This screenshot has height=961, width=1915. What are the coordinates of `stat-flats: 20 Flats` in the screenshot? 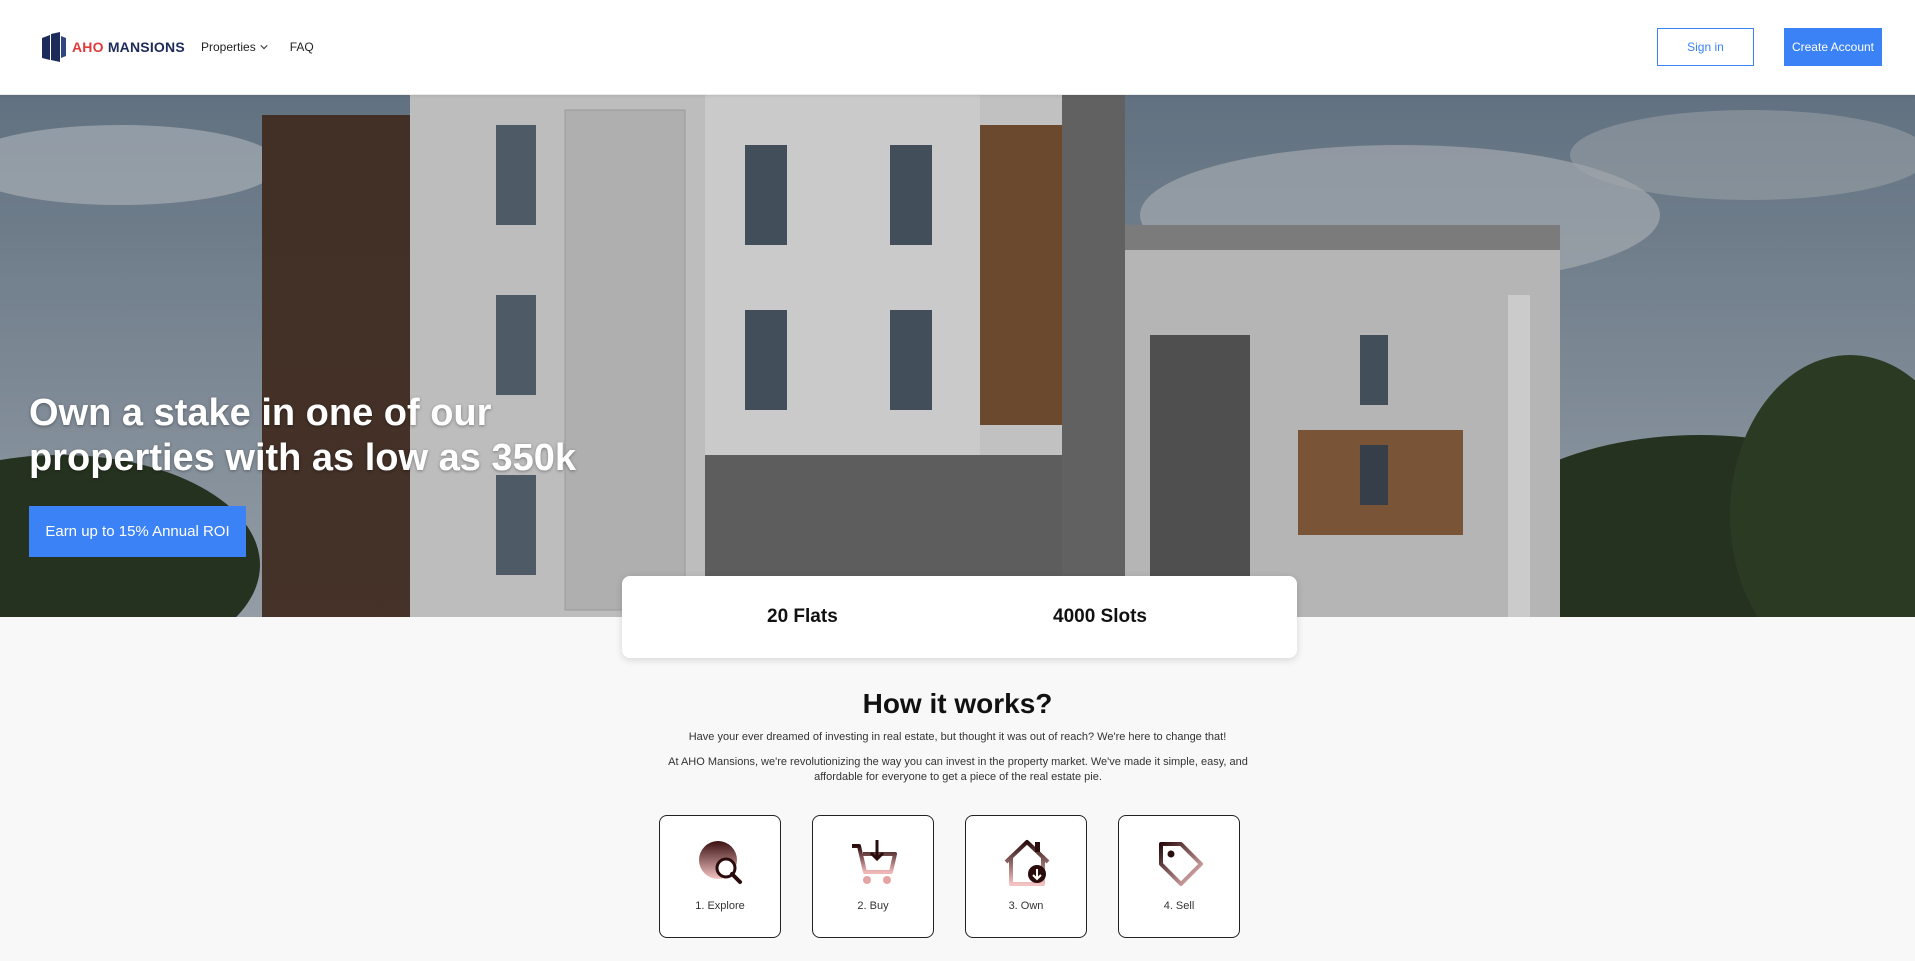 It's located at (802, 616).